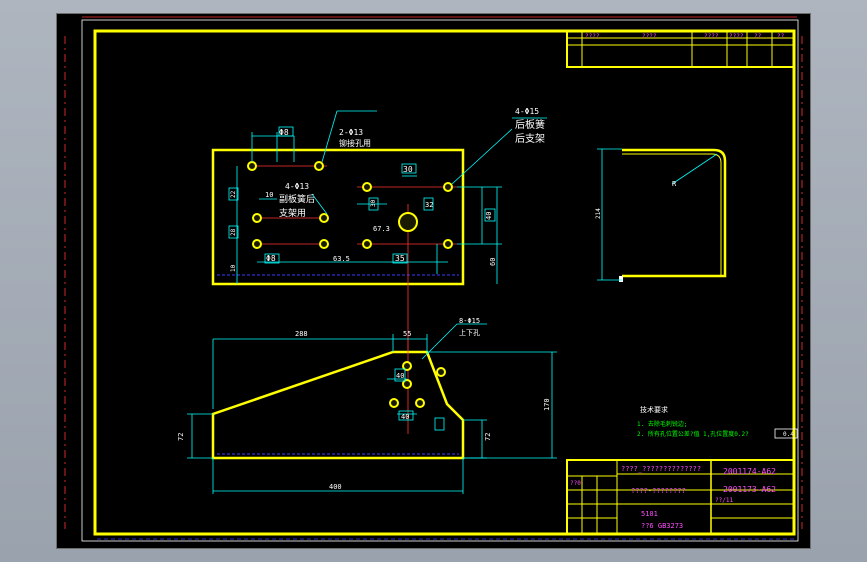 Image resolution: width=867 pixels, height=562 pixels. What do you see at coordinates (448, 187) in the screenshot?
I see `hole-b2` at bounding box center [448, 187].